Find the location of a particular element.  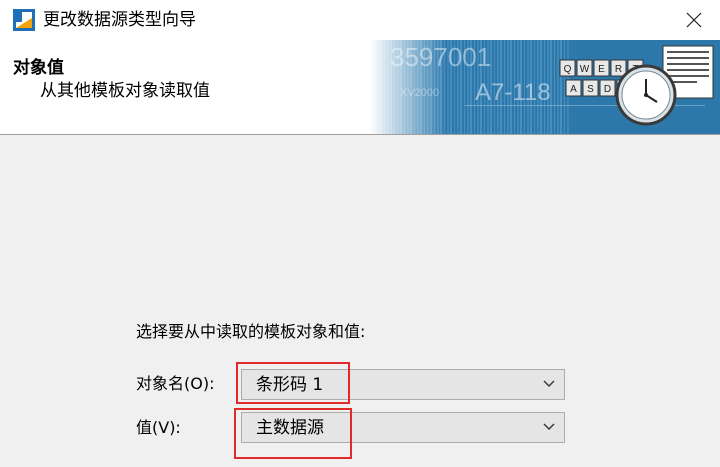

header-banner-image: 3597001 A7-118 XV2000 QWERT ASDFG is located at coordinates (545, 87).